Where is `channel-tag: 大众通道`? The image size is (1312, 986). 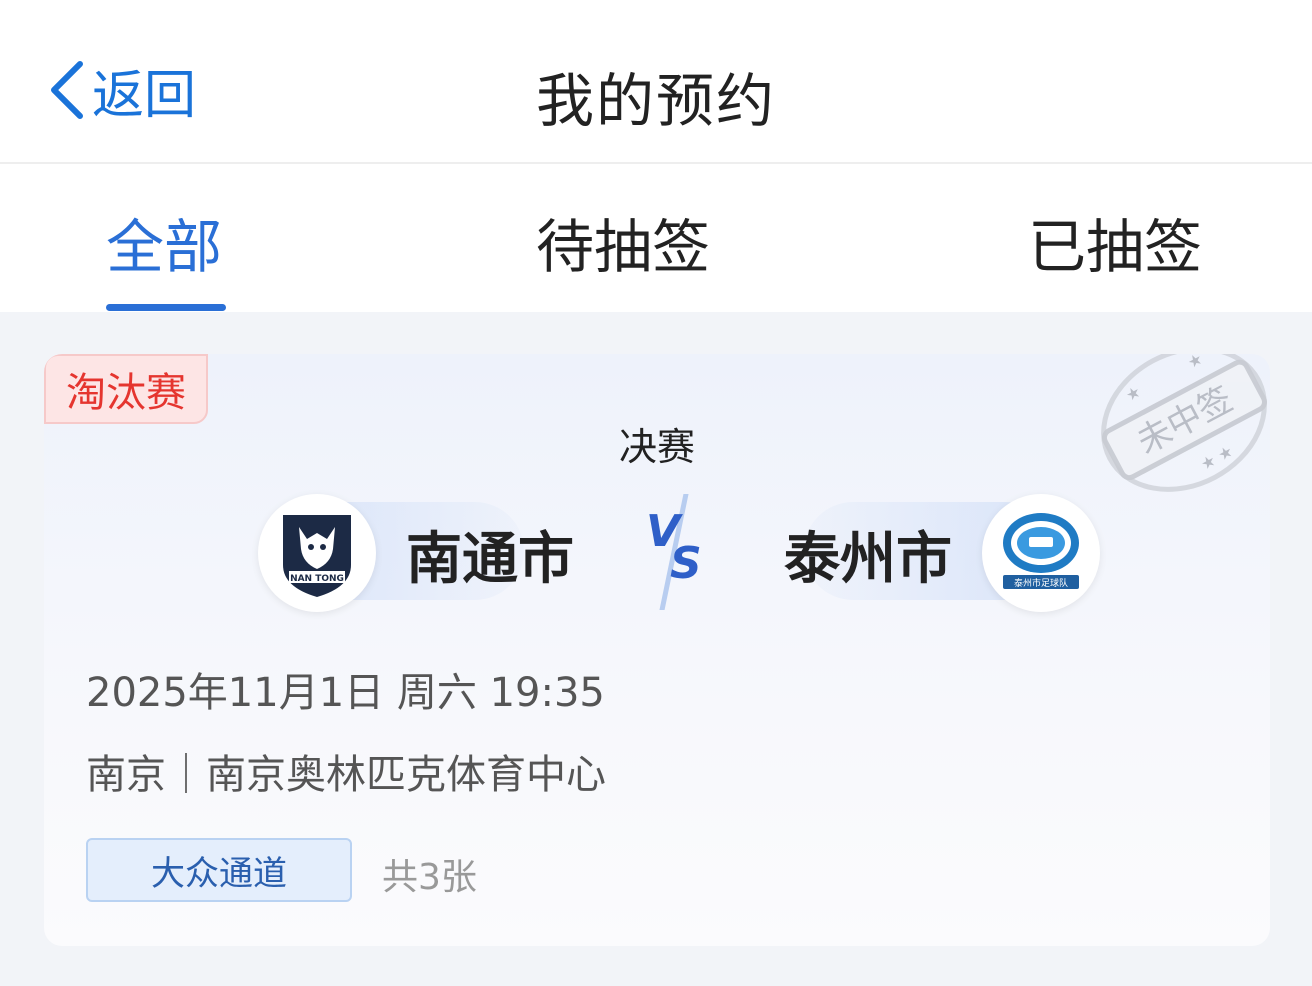 channel-tag: 大众通道 is located at coordinates (219, 870).